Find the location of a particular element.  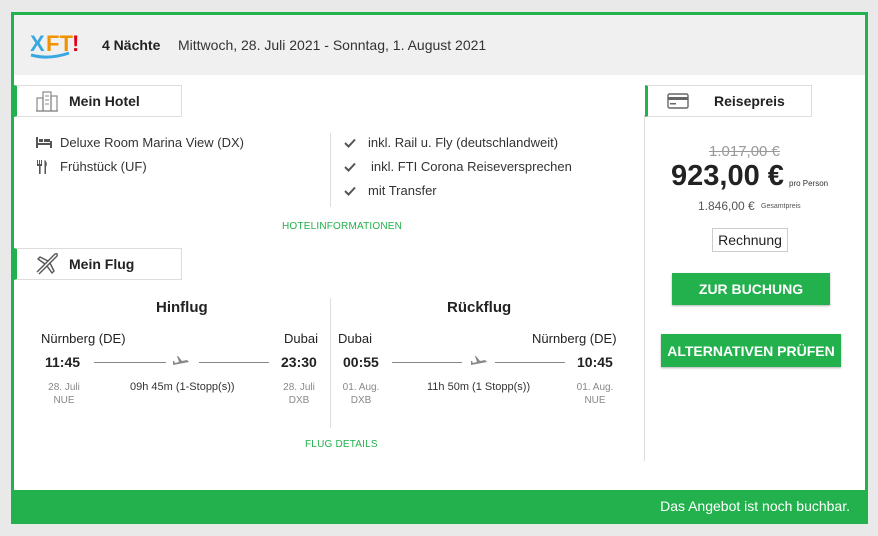

nights-count: 4 Nächte is located at coordinates (131, 45).